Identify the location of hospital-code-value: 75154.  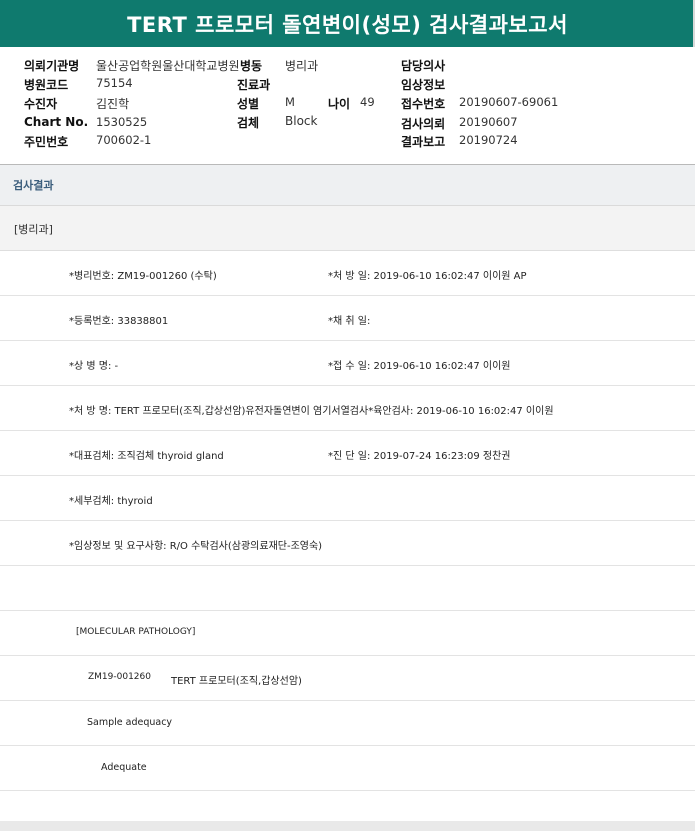
(114, 83).